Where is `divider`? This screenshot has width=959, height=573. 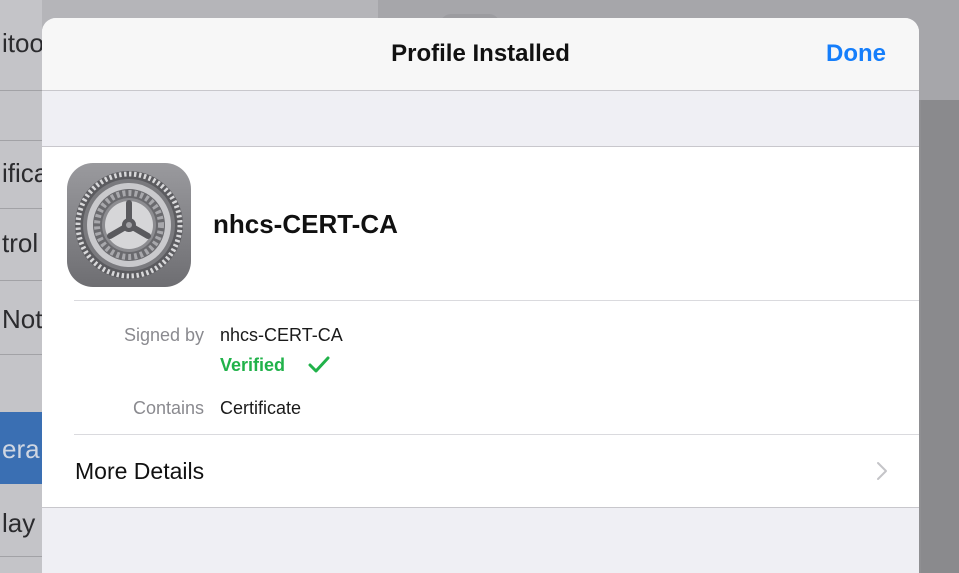 divider is located at coordinates (496, 300).